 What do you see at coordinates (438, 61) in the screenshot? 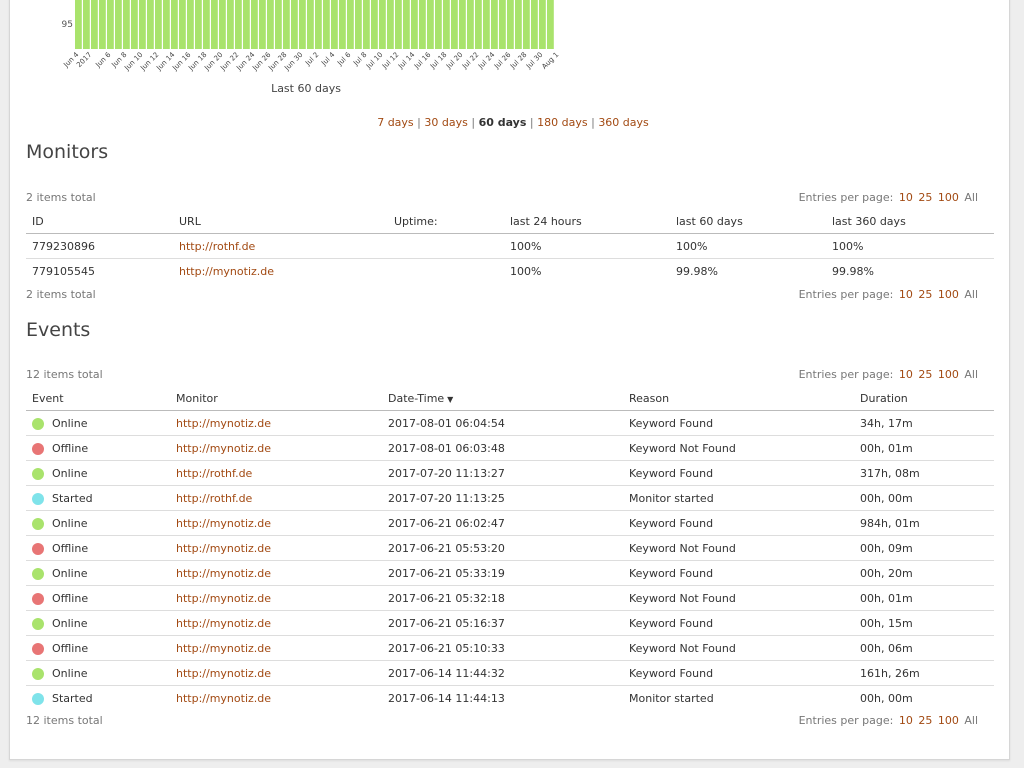
I see `x-tick-label: Jul 18` at bounding box center [438, 61].